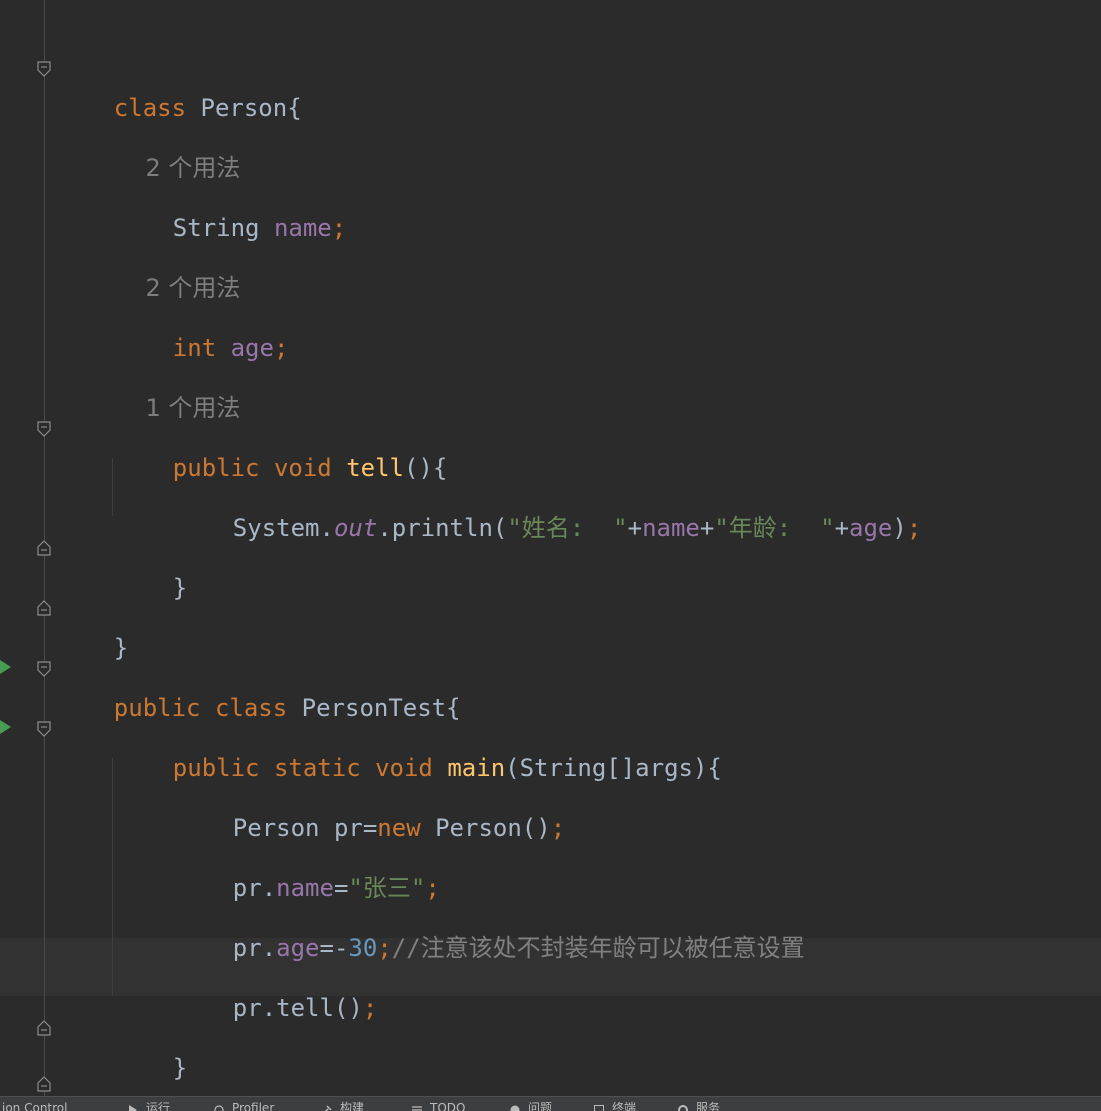  I want to click on identifier: .println(, so click(442, 528).